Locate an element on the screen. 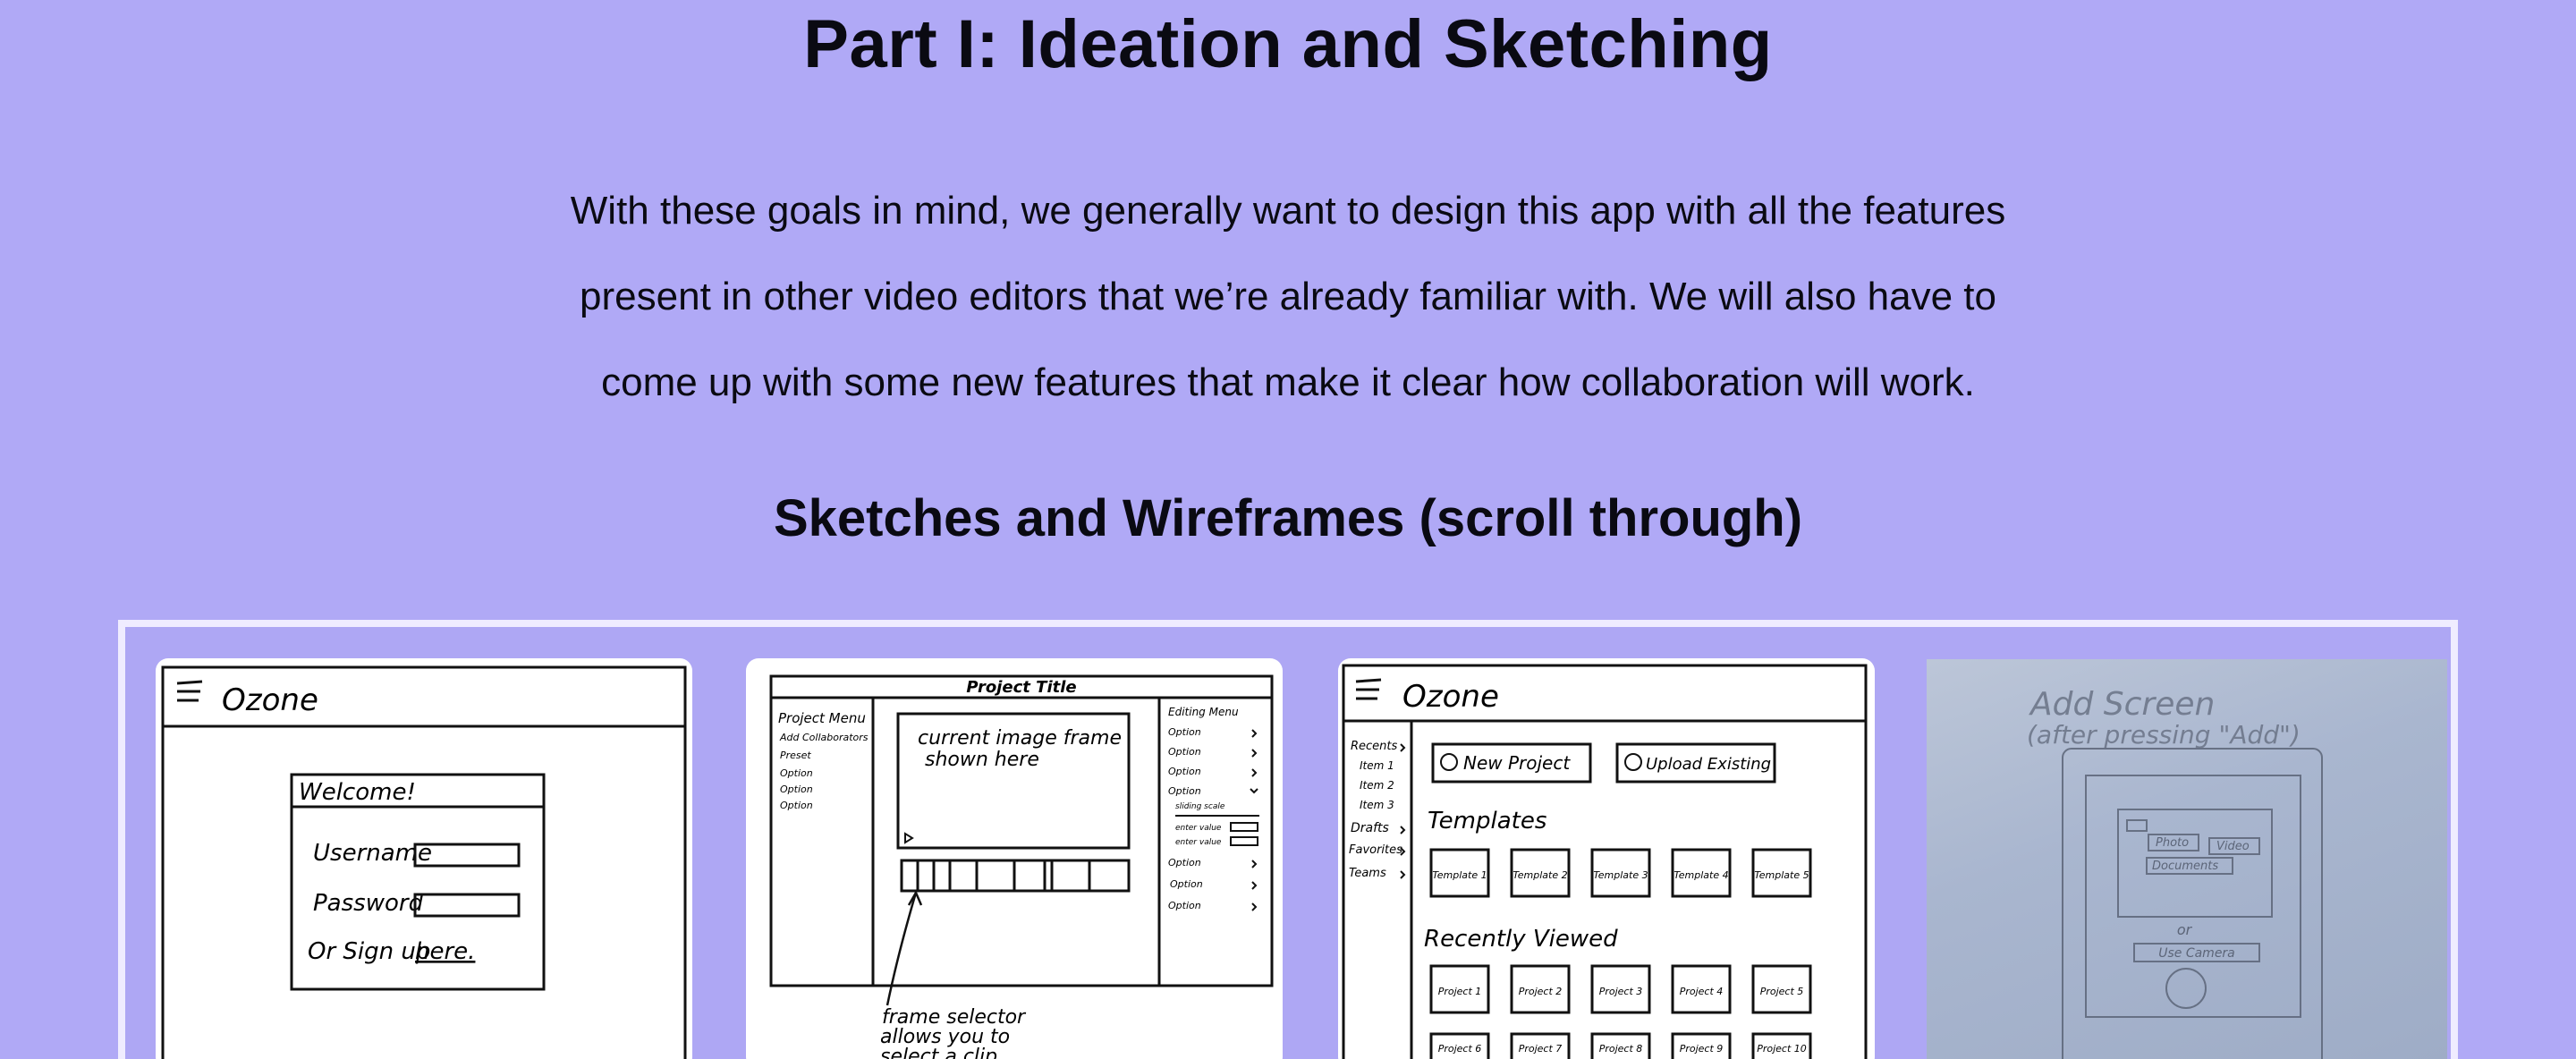  project-label: Project 2 is located at coordinates (1541, 991).